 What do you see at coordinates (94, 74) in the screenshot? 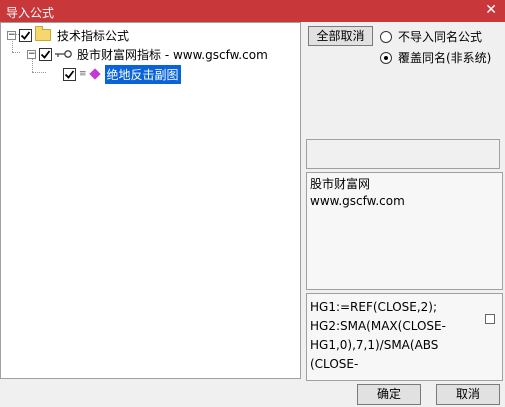
I see `diamond-icon` at bounding box center [94, 74].